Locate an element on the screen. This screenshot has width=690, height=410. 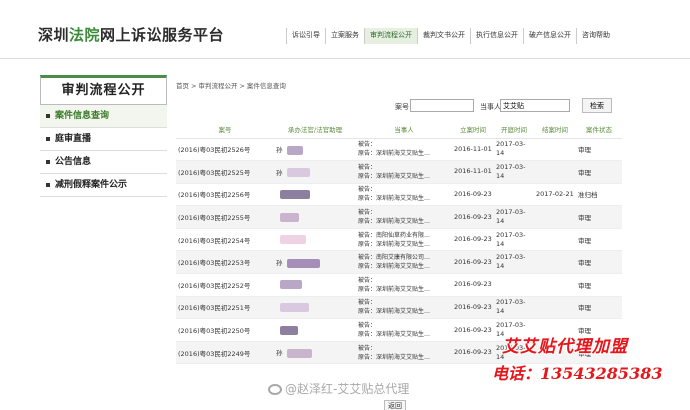
sidebar-item-1: 庭审直播 is located at coordinates (103, 139).